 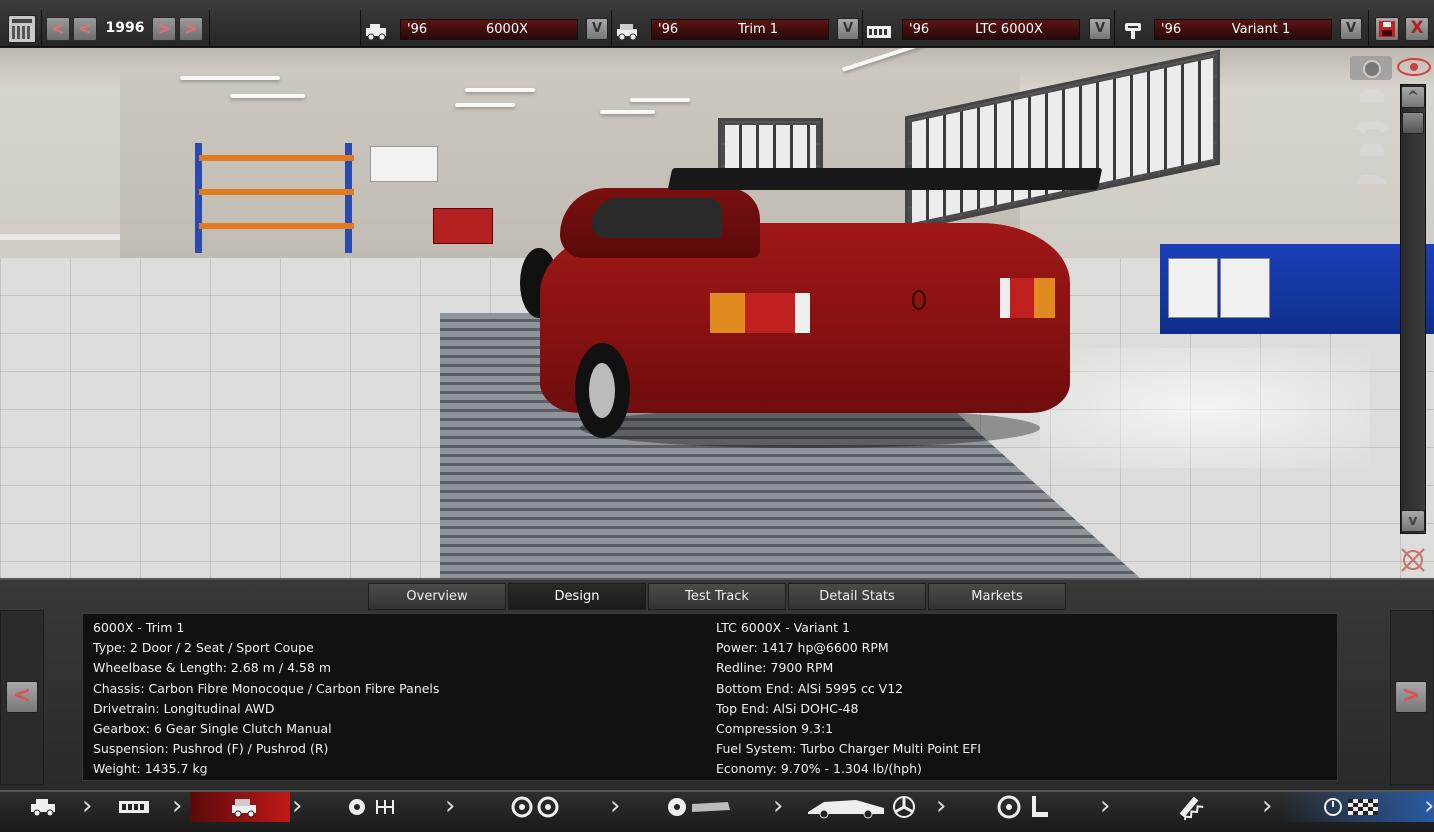 I want to click on gearbox-icon, so click(x=373, y=807).